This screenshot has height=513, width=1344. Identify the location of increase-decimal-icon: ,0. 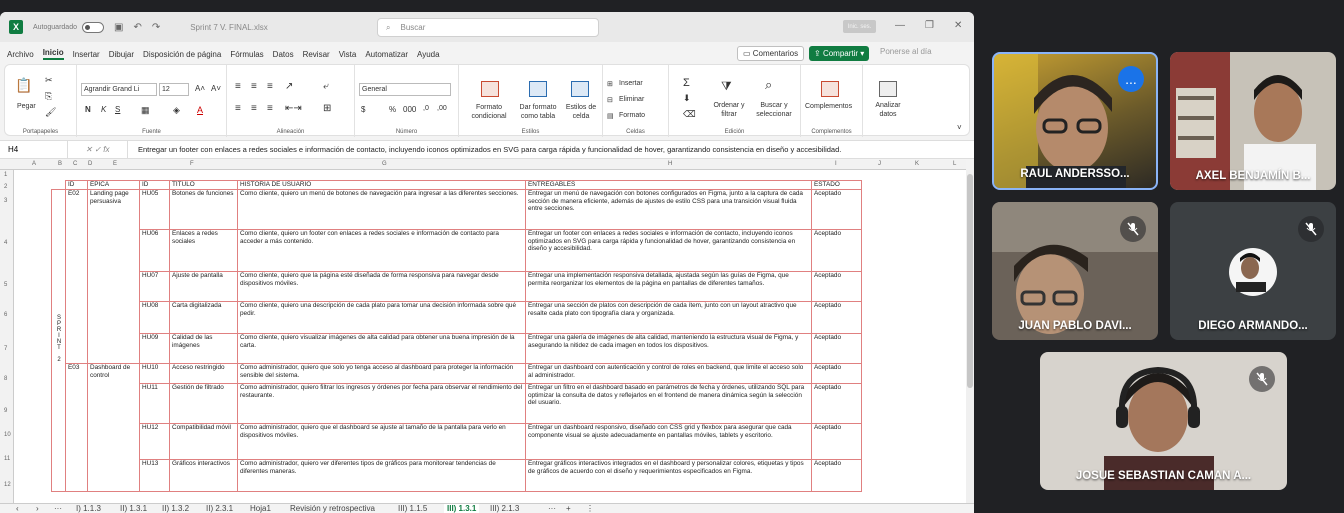
(426, 108).